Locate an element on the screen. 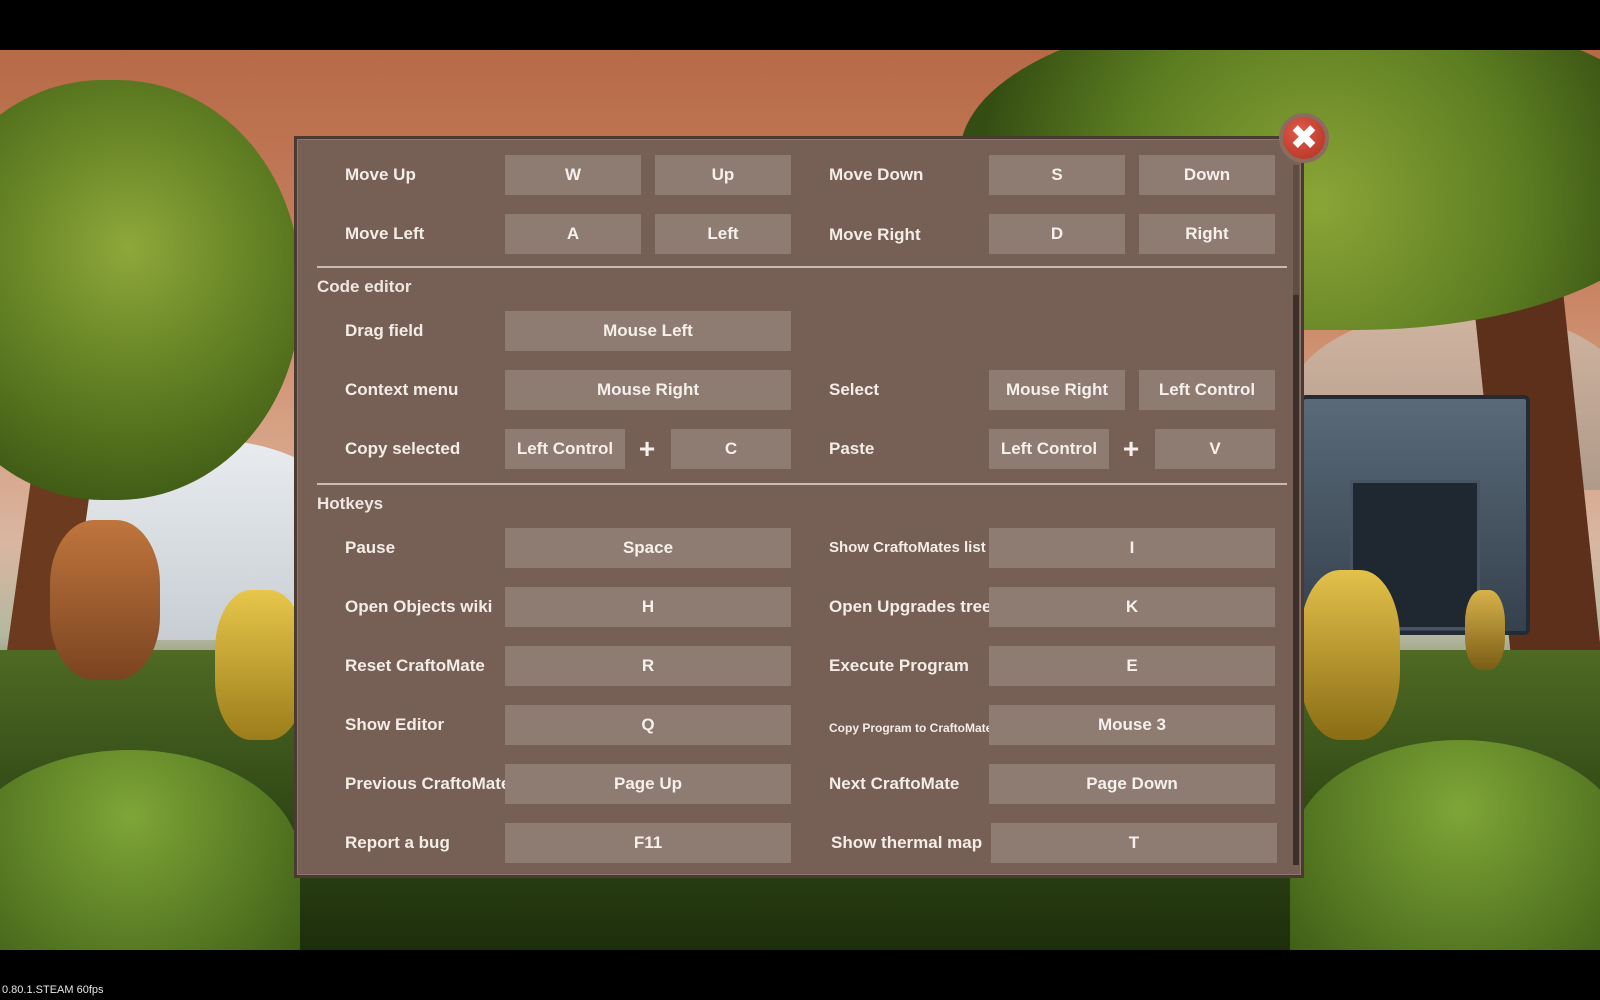 The width and height of the screenshot is (1600, 1000). move-up-key-primary: W is located at coordinates (573, 175).